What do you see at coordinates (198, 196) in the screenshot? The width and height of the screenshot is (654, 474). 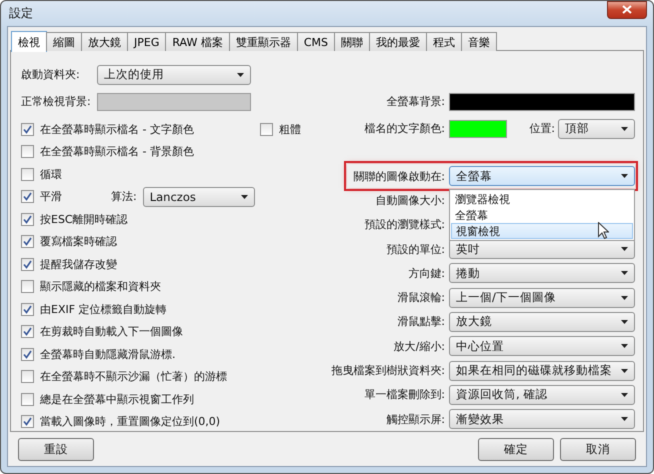 I see `algorithm-dropdown: Lanczos` at bounding box center [198, 196].